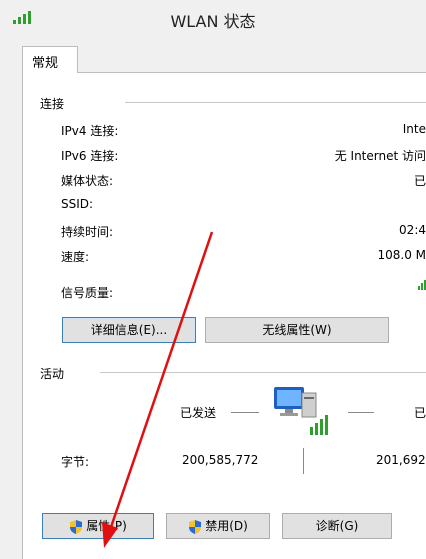  What do you see at coordinates (226, 526) in the screenshot?
I see `disable-button-label: 禁用(D)` at bounding box center [226, 526].